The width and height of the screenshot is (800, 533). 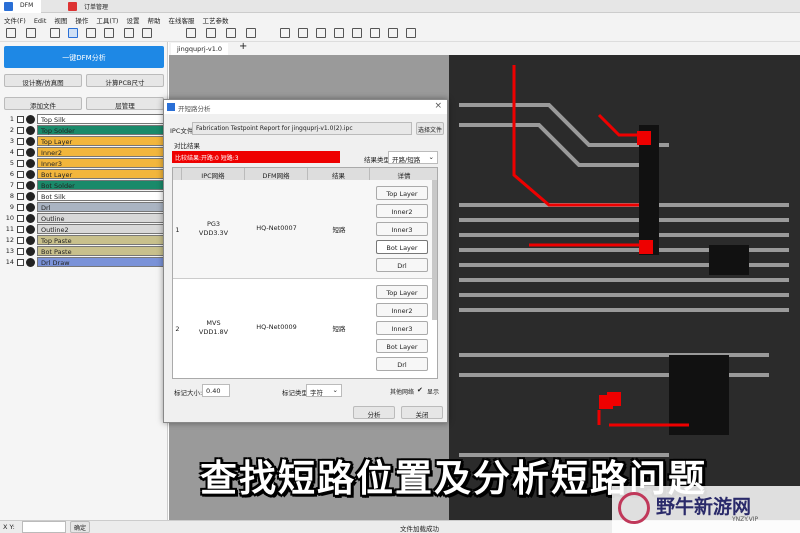 What do you see at coordinates (191, 33) in the screenshot?
I see `align-icon` at bounding box center [191, 33].